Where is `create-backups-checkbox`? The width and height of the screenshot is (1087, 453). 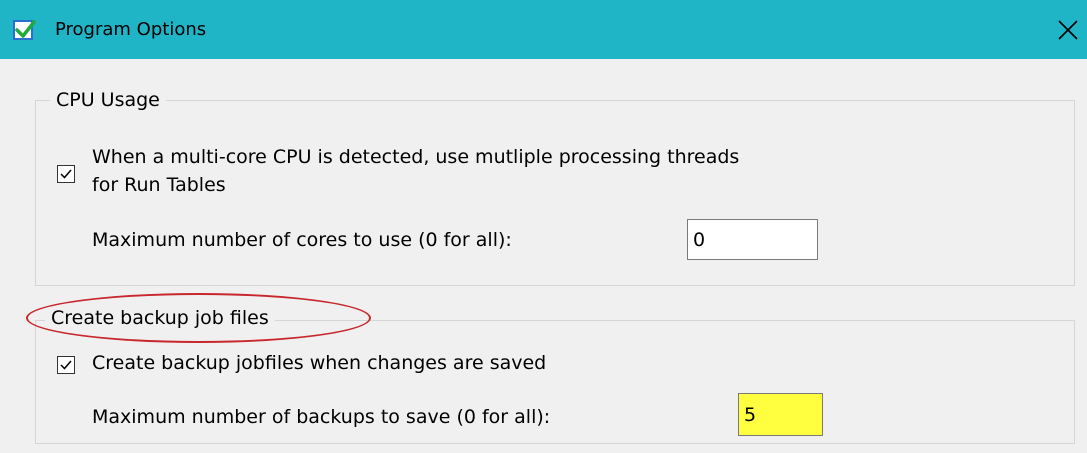 create-backups-checkbox is located at coordinates (66, 365).